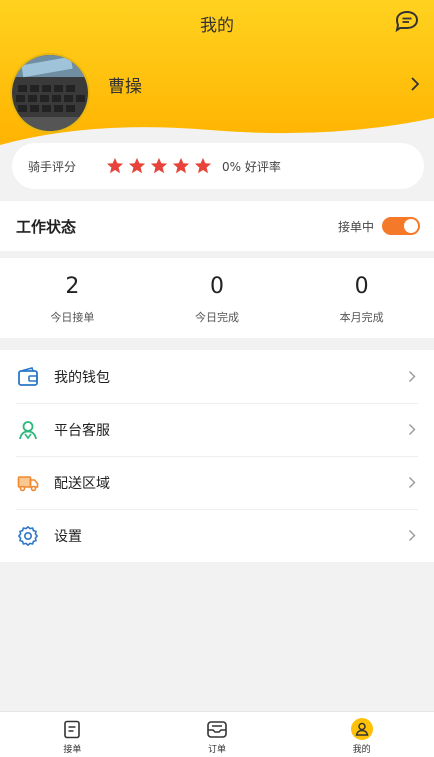  What do you see at coordinates (217, 317) in the screenshot?
I see `stat-label: 今日完成` at bounding box center [217, 317].